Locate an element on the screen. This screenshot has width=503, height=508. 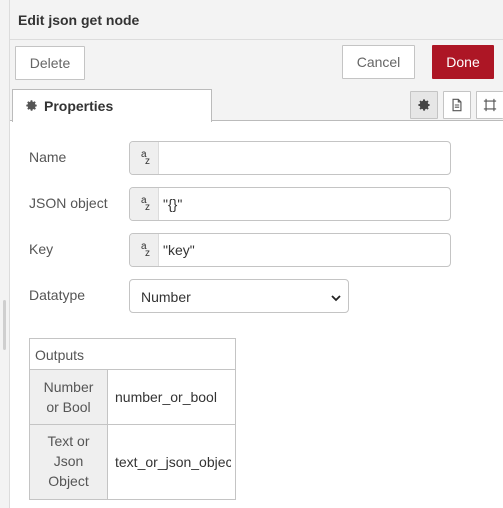
tab-properties: Properties is located at coordinates (112, 105).